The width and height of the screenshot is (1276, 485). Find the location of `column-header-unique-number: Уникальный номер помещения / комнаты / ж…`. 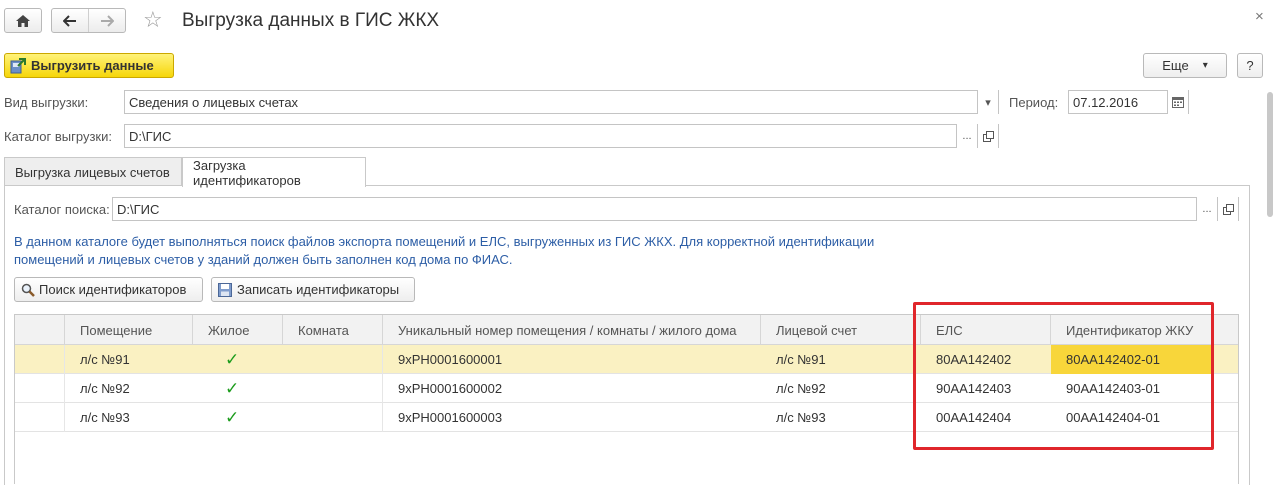

column-header-unique-number: Уникальный номер помещения / комнаты / ж… is located at coordinates (572, 330).